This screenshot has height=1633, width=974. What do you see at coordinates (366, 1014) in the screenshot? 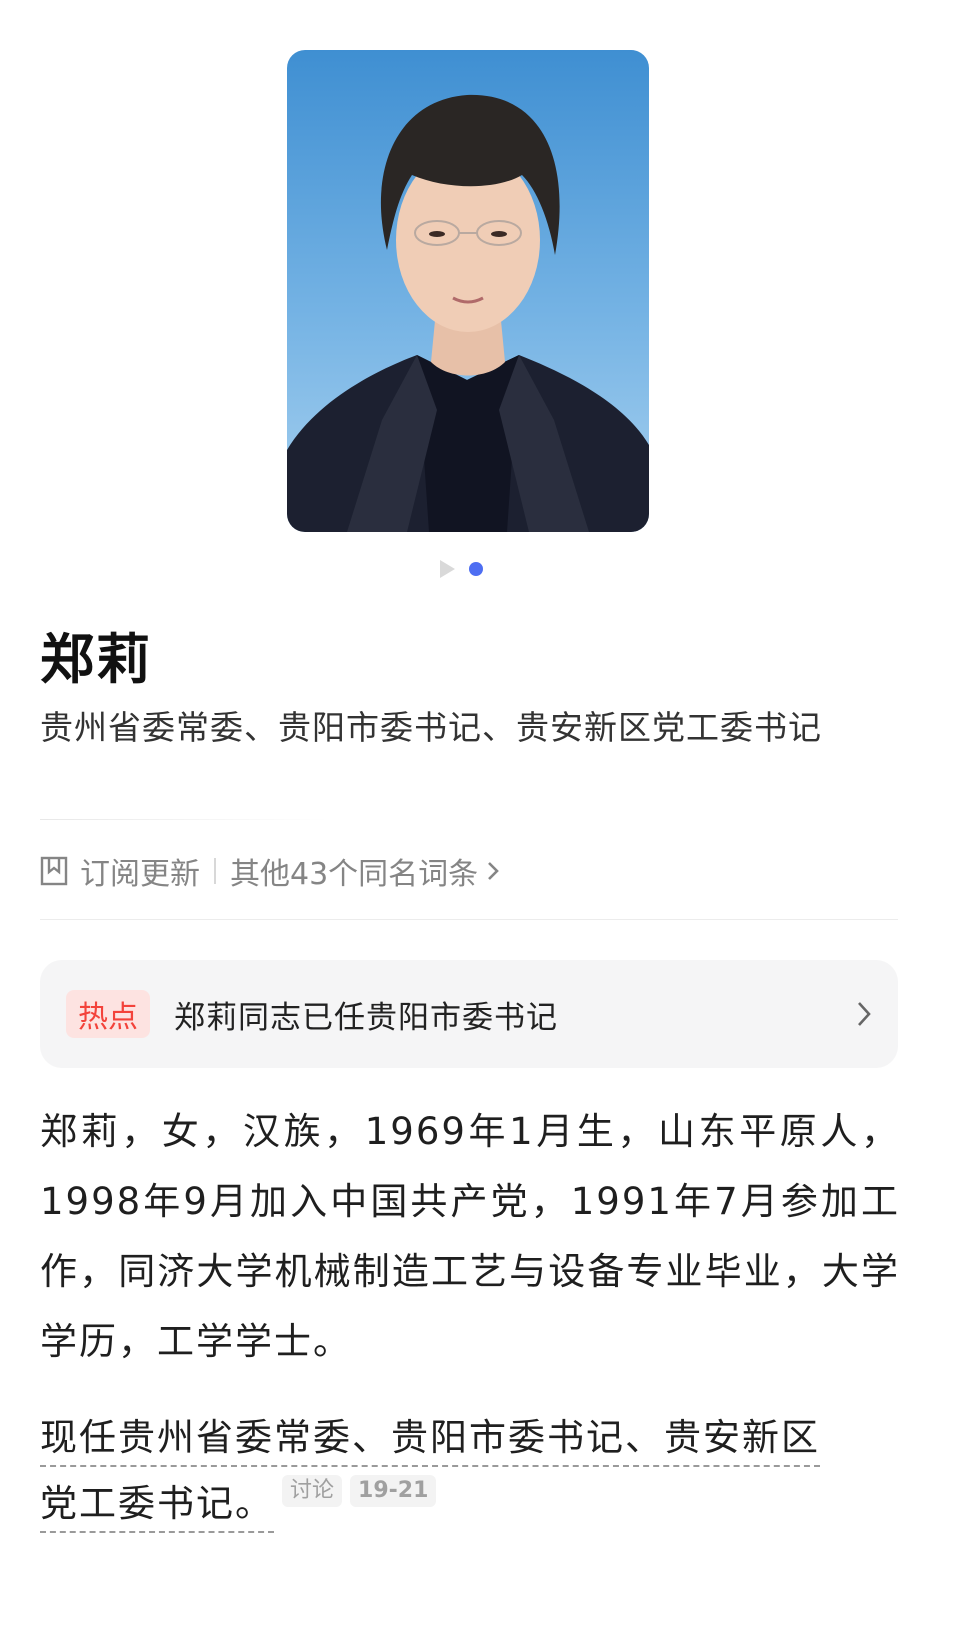
I see `hot-news-text: 郑莉同志已任贵阳市委书记` at bounding box center [366, 1014].